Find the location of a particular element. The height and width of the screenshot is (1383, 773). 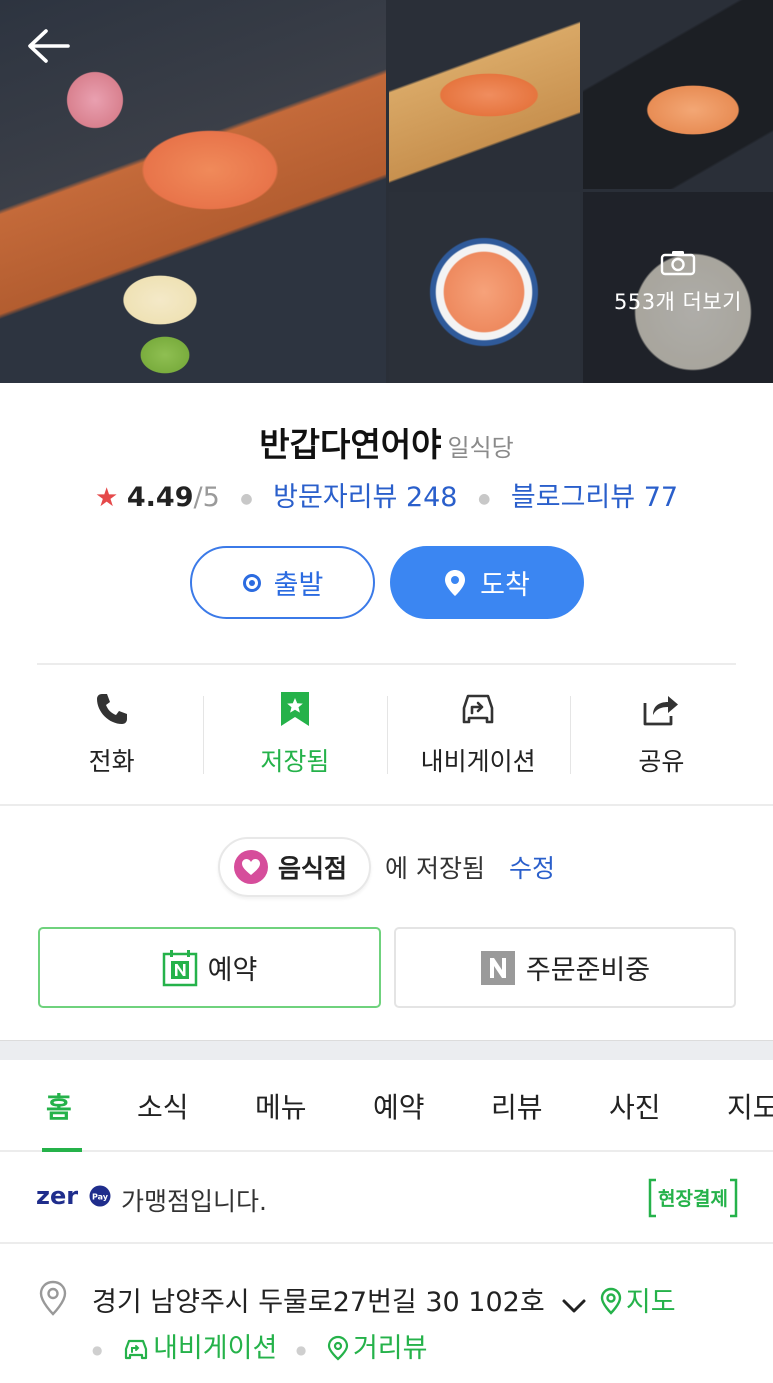

tab-home: 홈 is located at coordinates (59, 1106).